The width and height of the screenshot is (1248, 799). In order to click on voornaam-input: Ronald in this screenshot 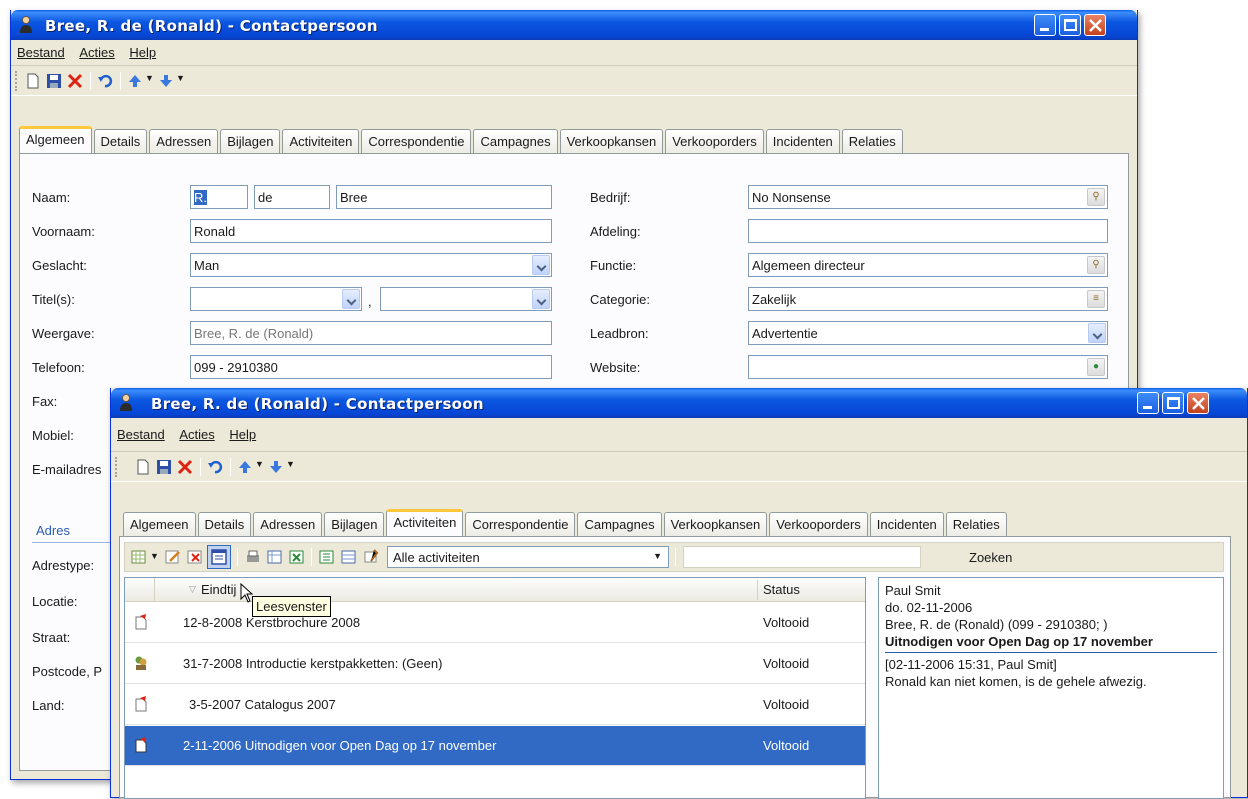, I will do `click(371, 231)`.